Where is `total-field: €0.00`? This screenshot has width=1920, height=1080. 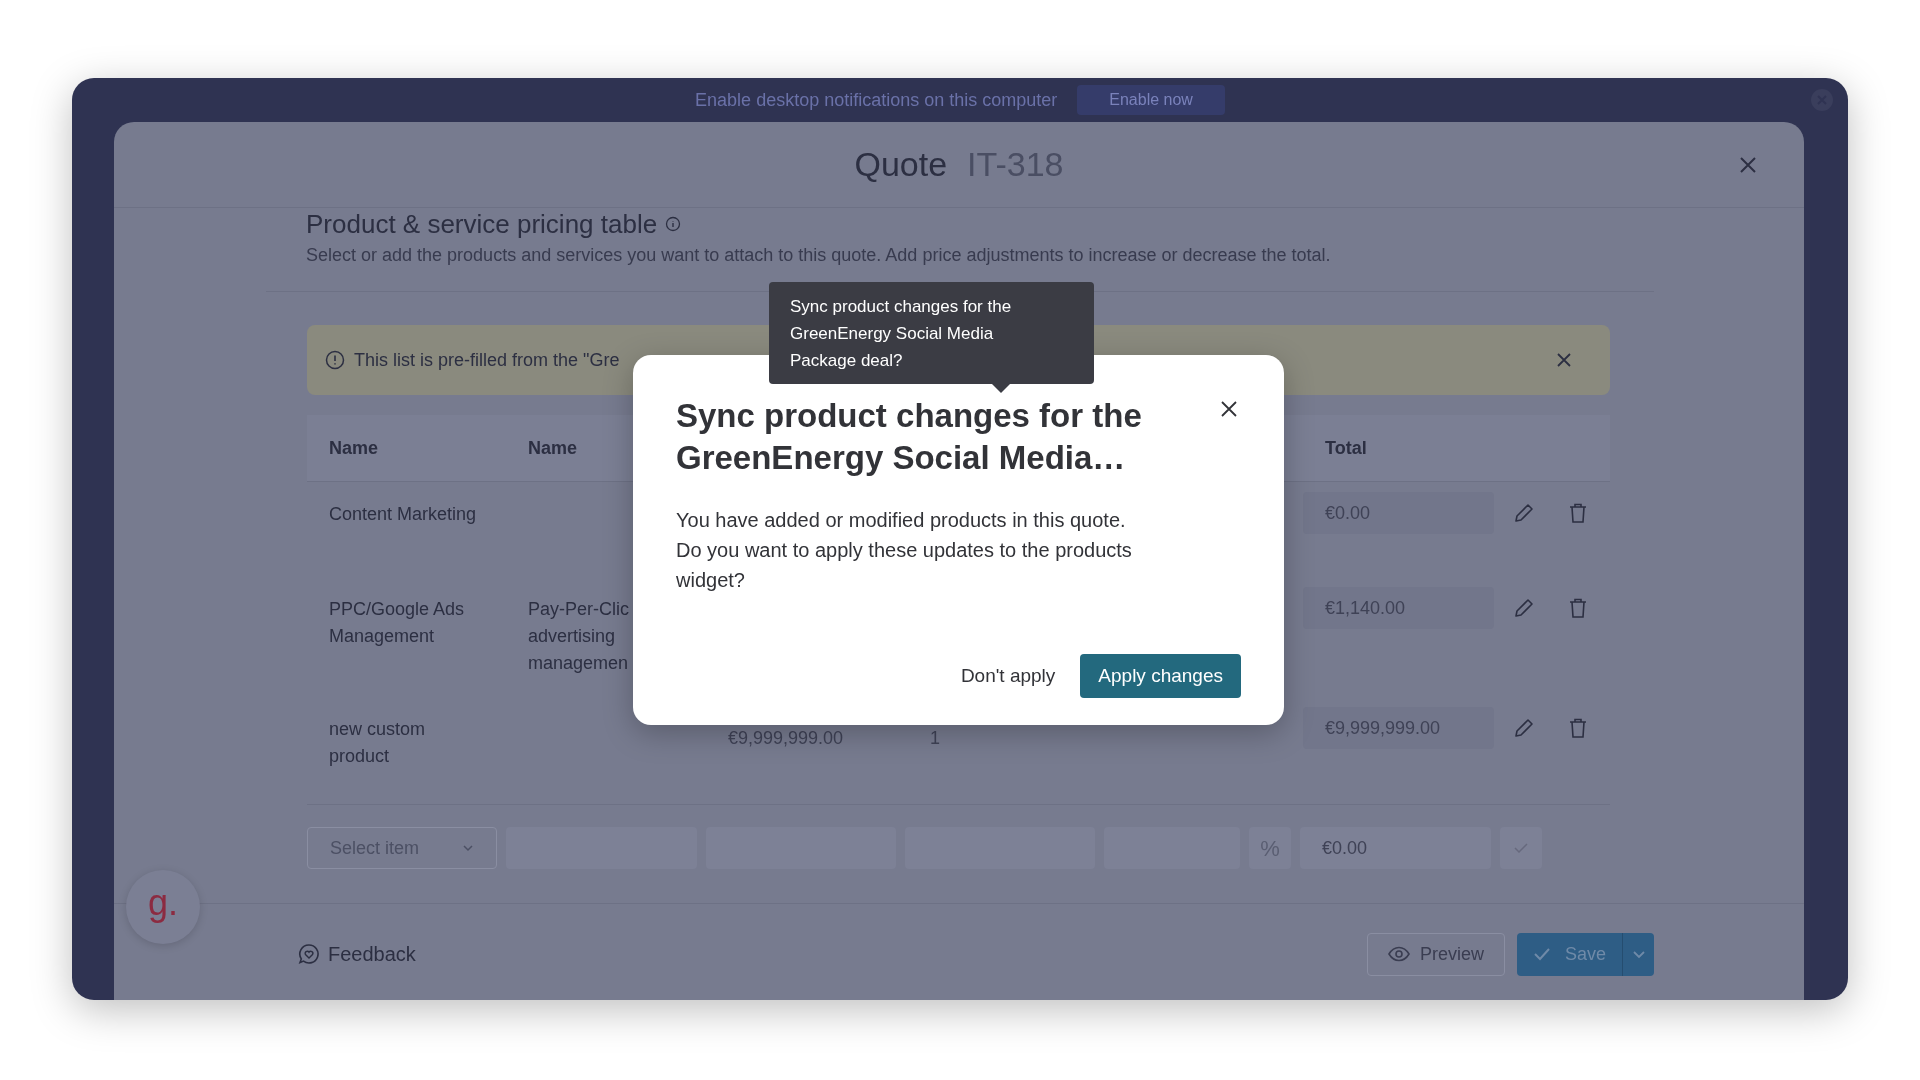
total-field: €0.00 is located at coordinates (1395, 848).